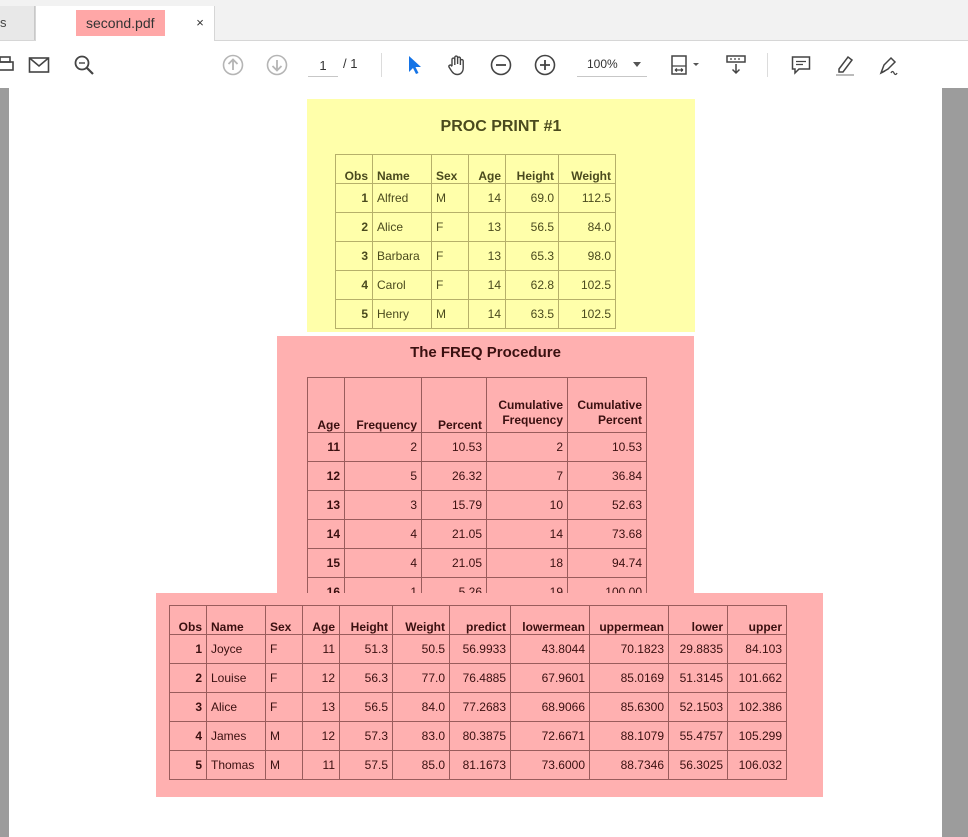  I want to click on sign-icon, so click(889, 65).